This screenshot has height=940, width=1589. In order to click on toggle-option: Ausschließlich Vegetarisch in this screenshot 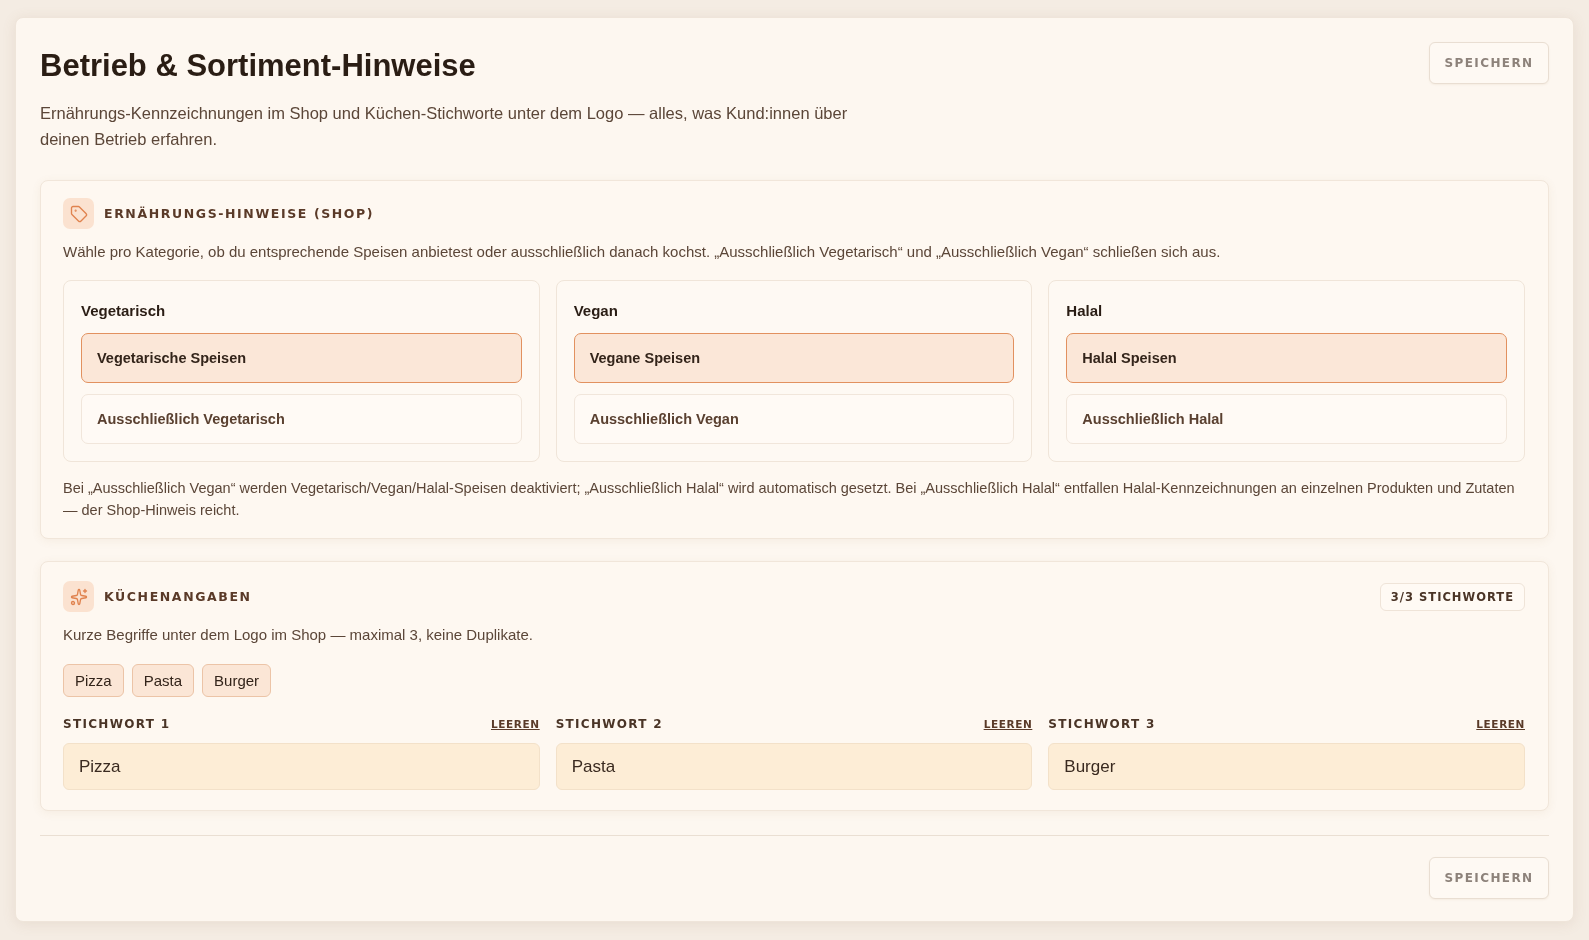, I will do `click(301, 419)`.